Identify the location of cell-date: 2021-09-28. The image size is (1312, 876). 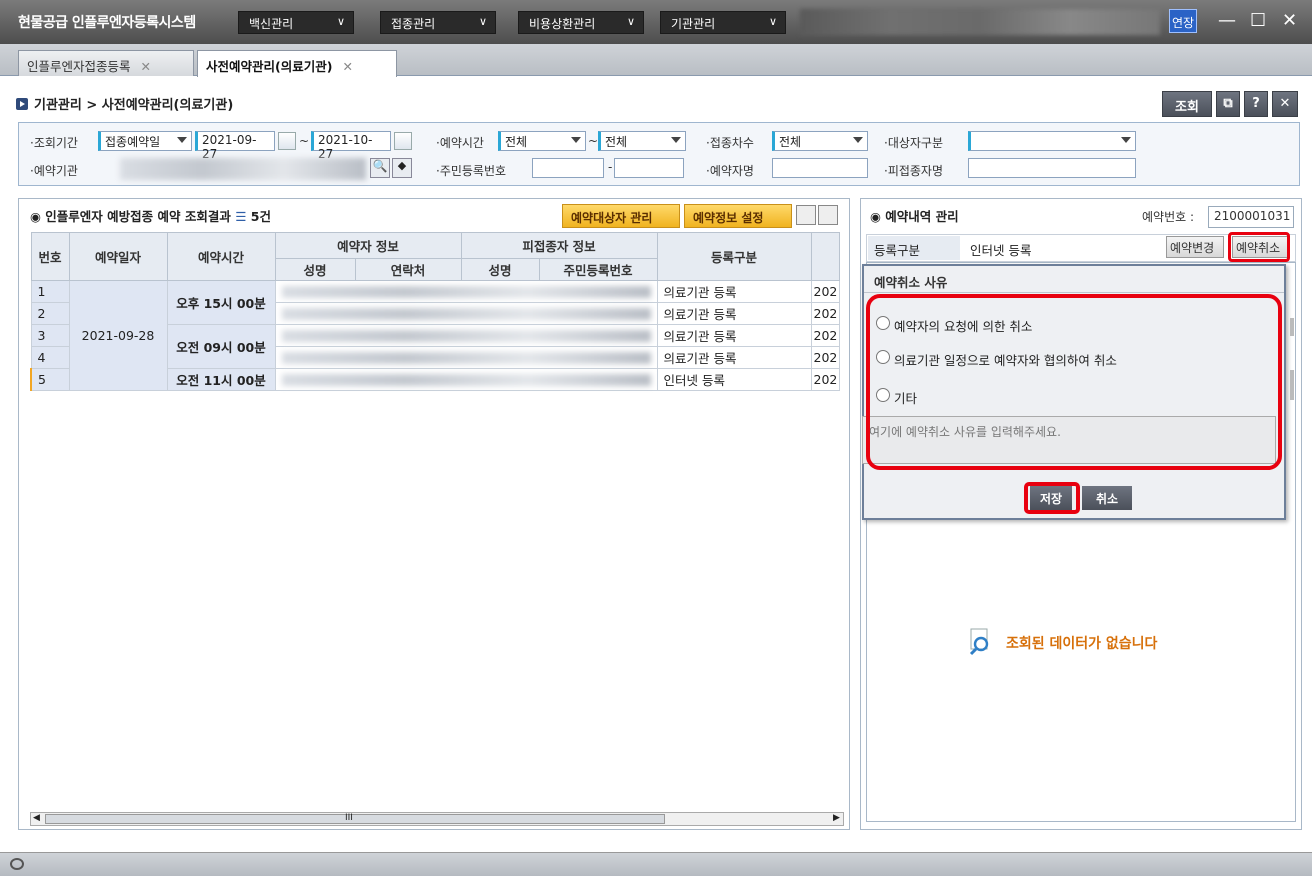
(118, 335).